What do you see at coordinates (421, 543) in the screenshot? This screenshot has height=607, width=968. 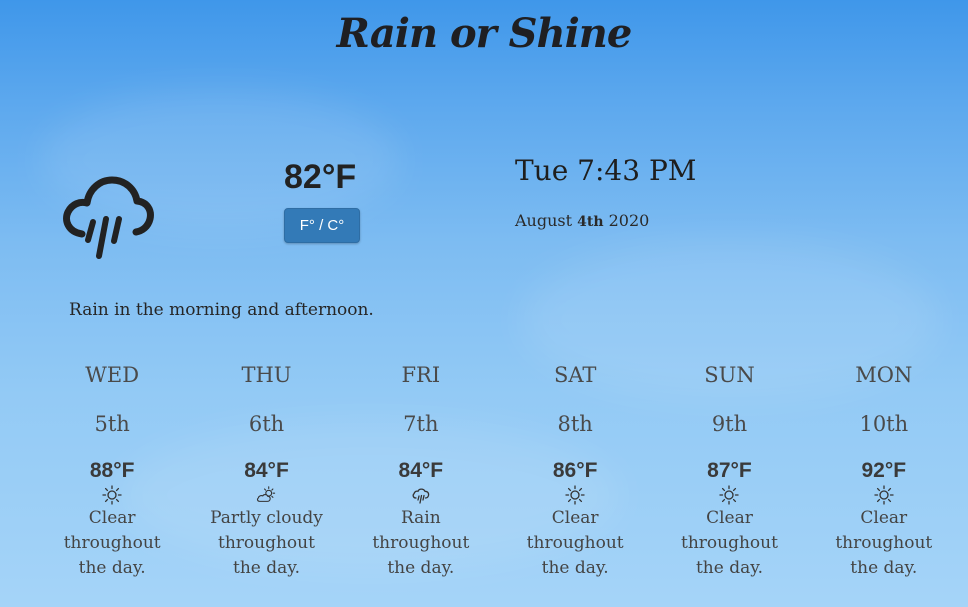 I see `forecast-day-desc: Rain throughout the day.` at bounding box center [421, 543].